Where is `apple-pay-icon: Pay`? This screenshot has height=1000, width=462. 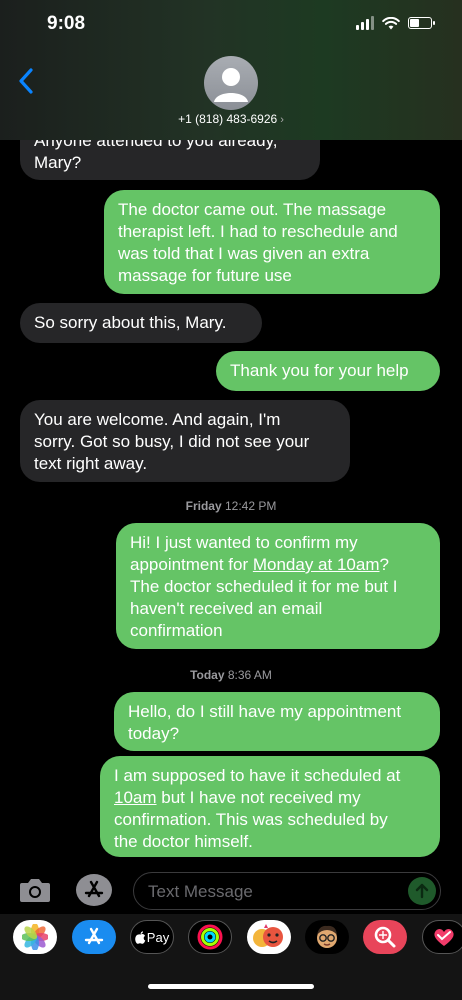
apple-pay-icon: Pay is located at coordinates (152, 937).